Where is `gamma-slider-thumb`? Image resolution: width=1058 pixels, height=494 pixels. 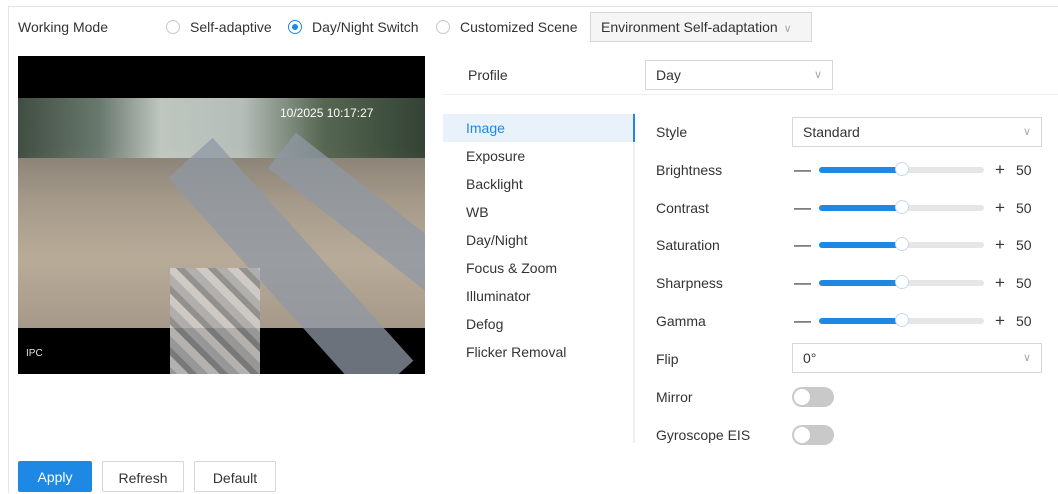 gamma-slider-thumb is located at coordinates (901, 320).